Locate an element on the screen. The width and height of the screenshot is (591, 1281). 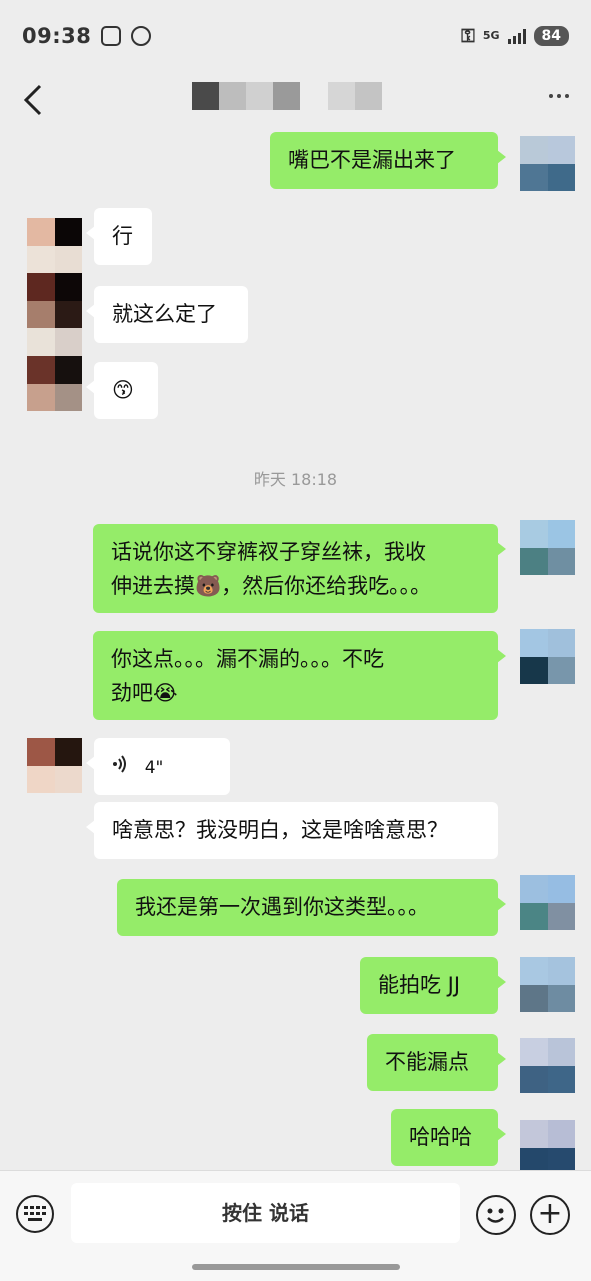
status-left: 09:38 is located at coordinates (87, 36).